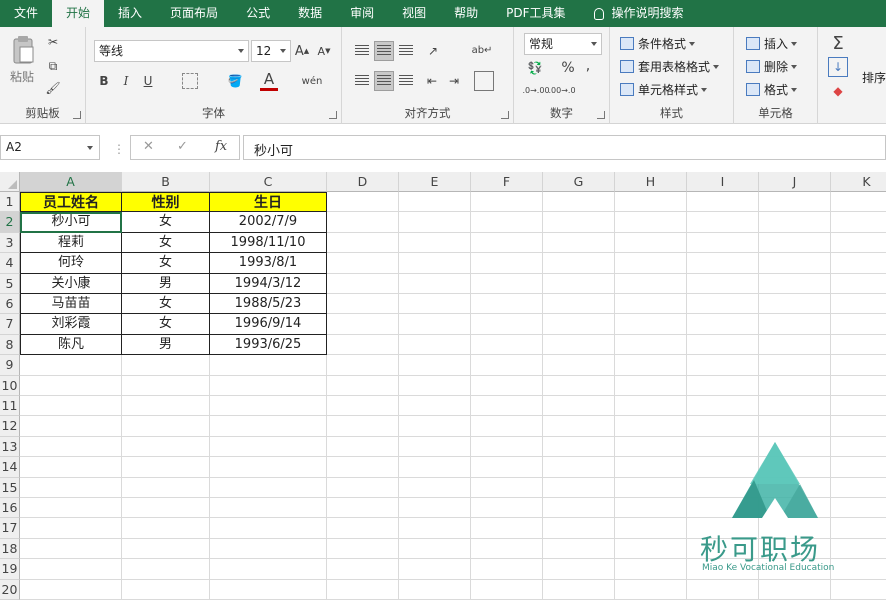 The width and height of the screenshot is (886, 600). What do you see at coordinates (435, 467) in the screenshot?
I see `cell-e14` at bounding box center [435, 467].